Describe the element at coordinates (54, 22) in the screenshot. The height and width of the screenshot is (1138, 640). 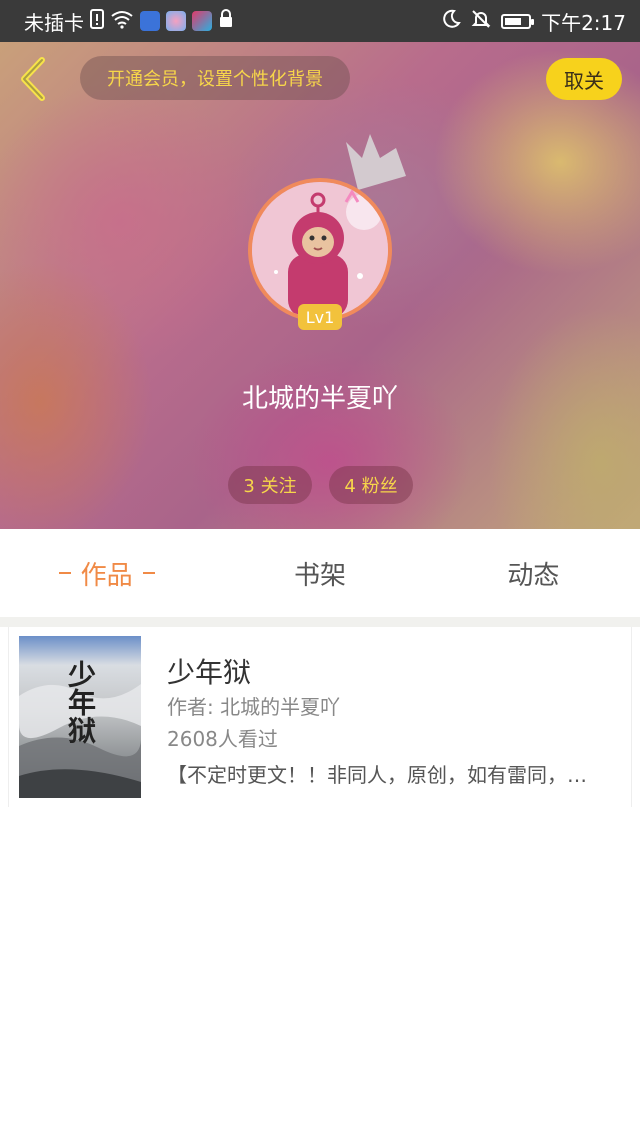
I see `carrier-label: 未插卡` at that location.